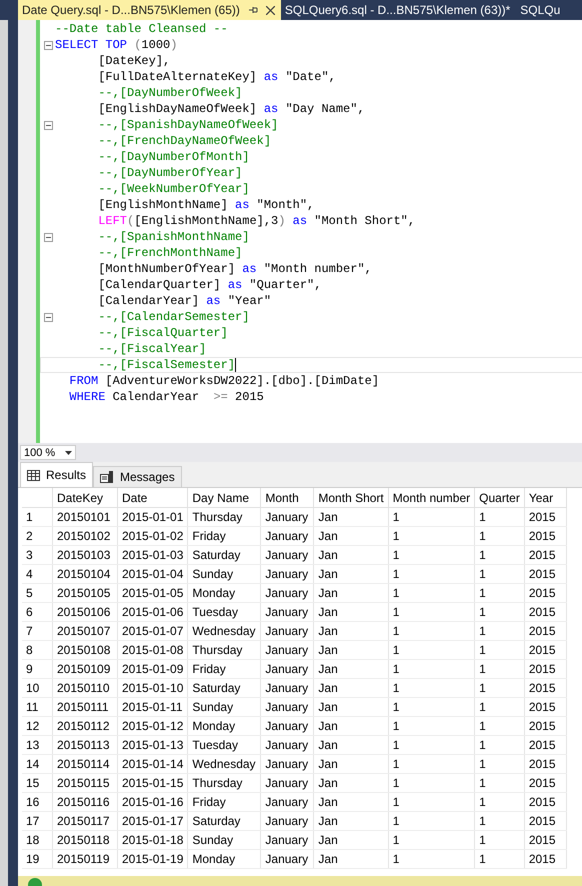 The image size is (582, 886). Describe the element at coordinates (253, 10) in the screenshot. I see `pin-icon` at that location.